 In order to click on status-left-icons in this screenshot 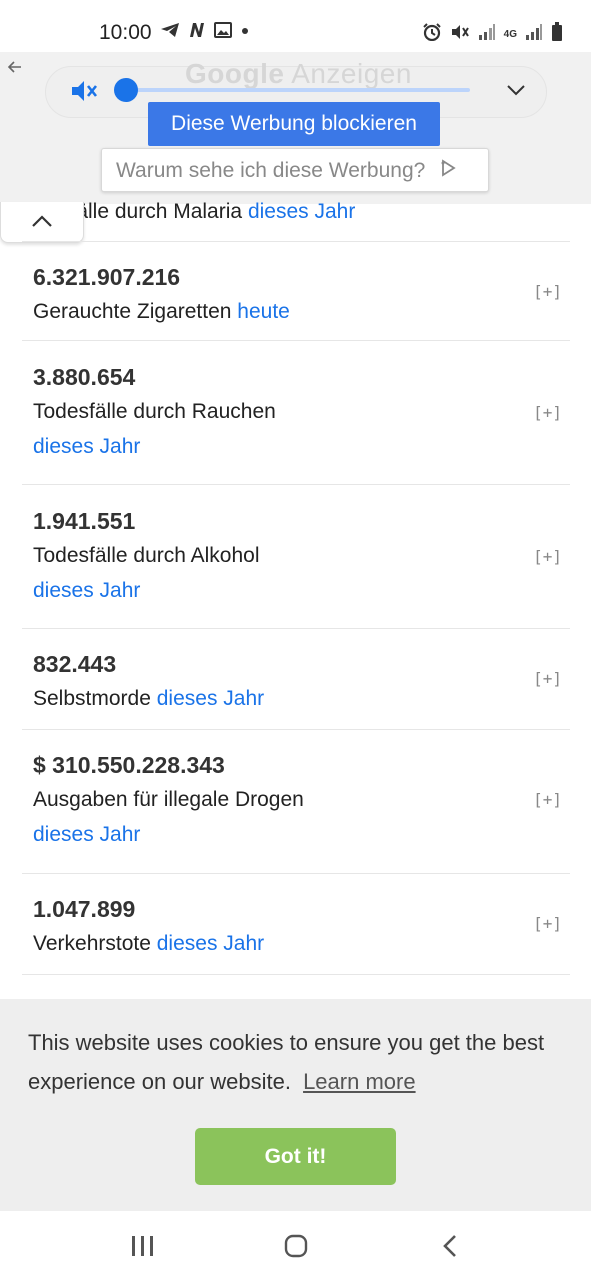, I will do `click(205, 32)`.